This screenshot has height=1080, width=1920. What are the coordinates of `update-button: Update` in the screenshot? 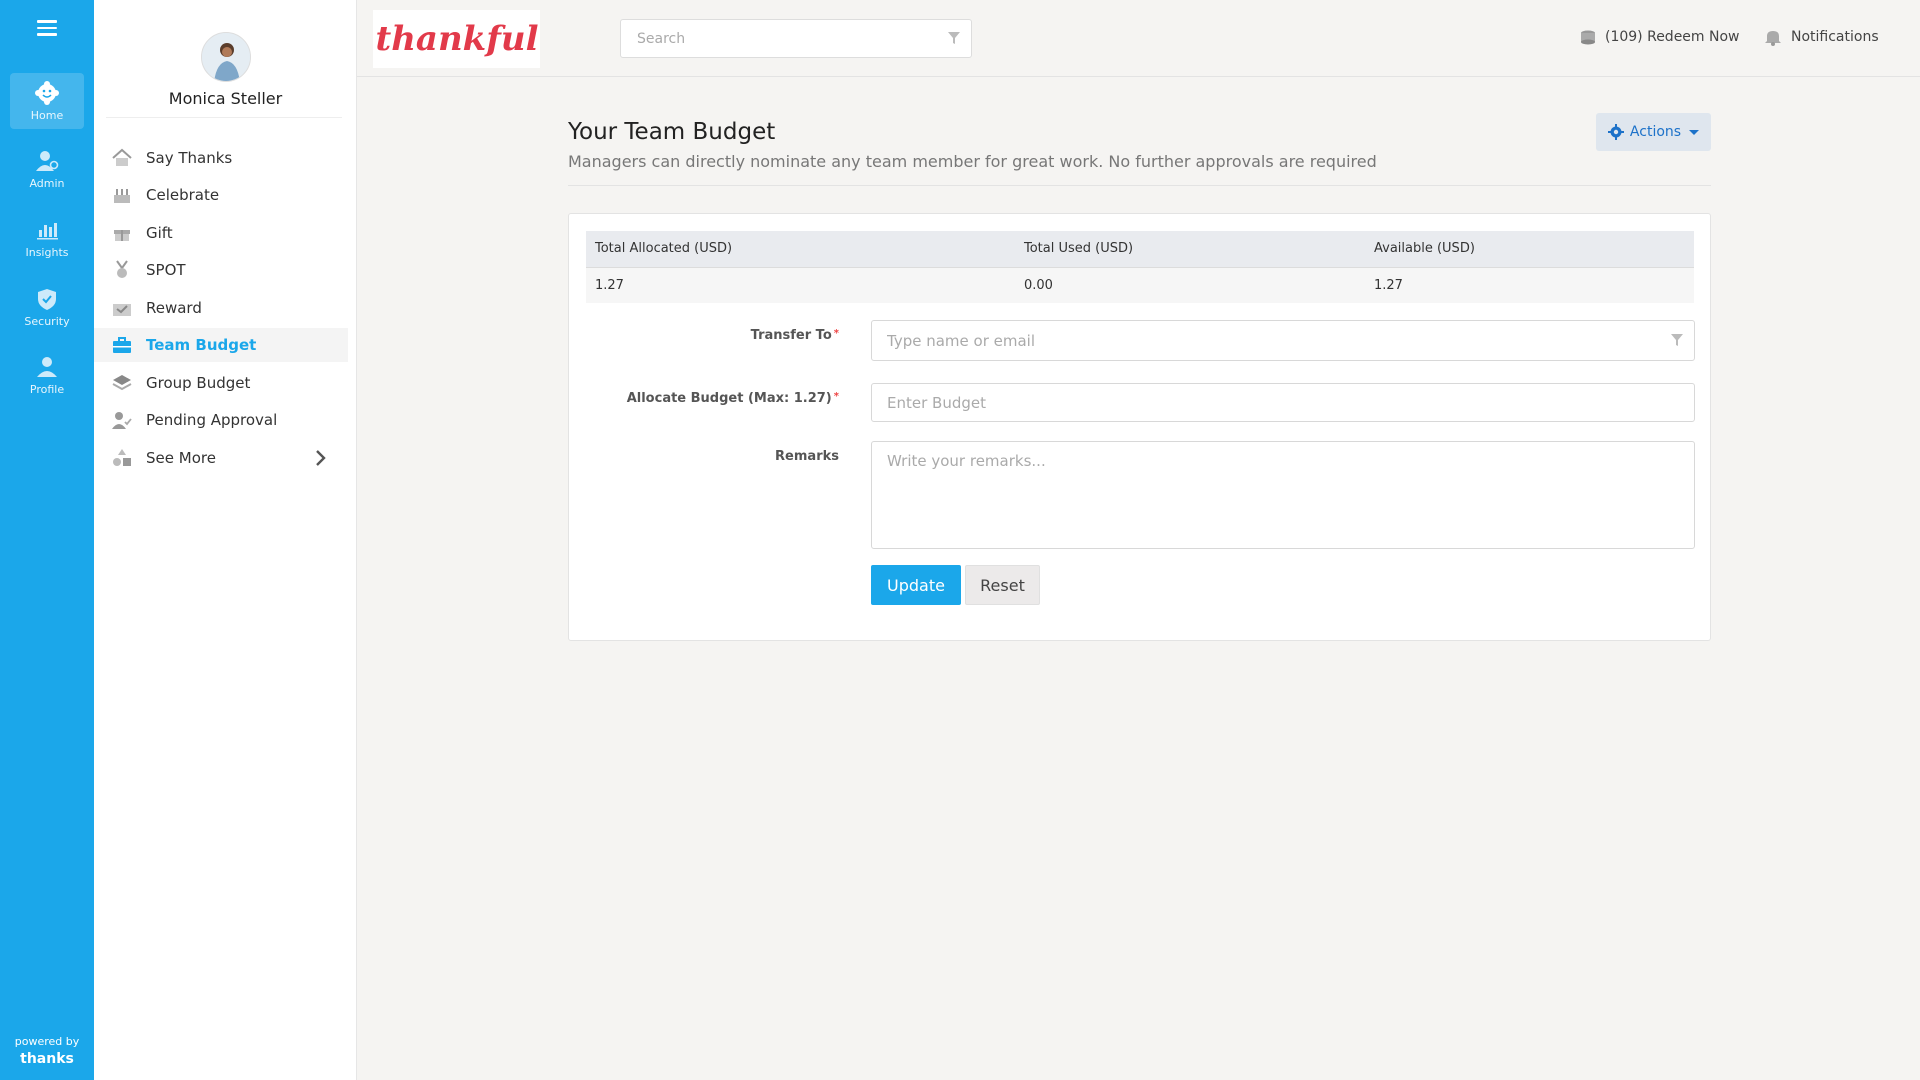 It's located at (916, 585).